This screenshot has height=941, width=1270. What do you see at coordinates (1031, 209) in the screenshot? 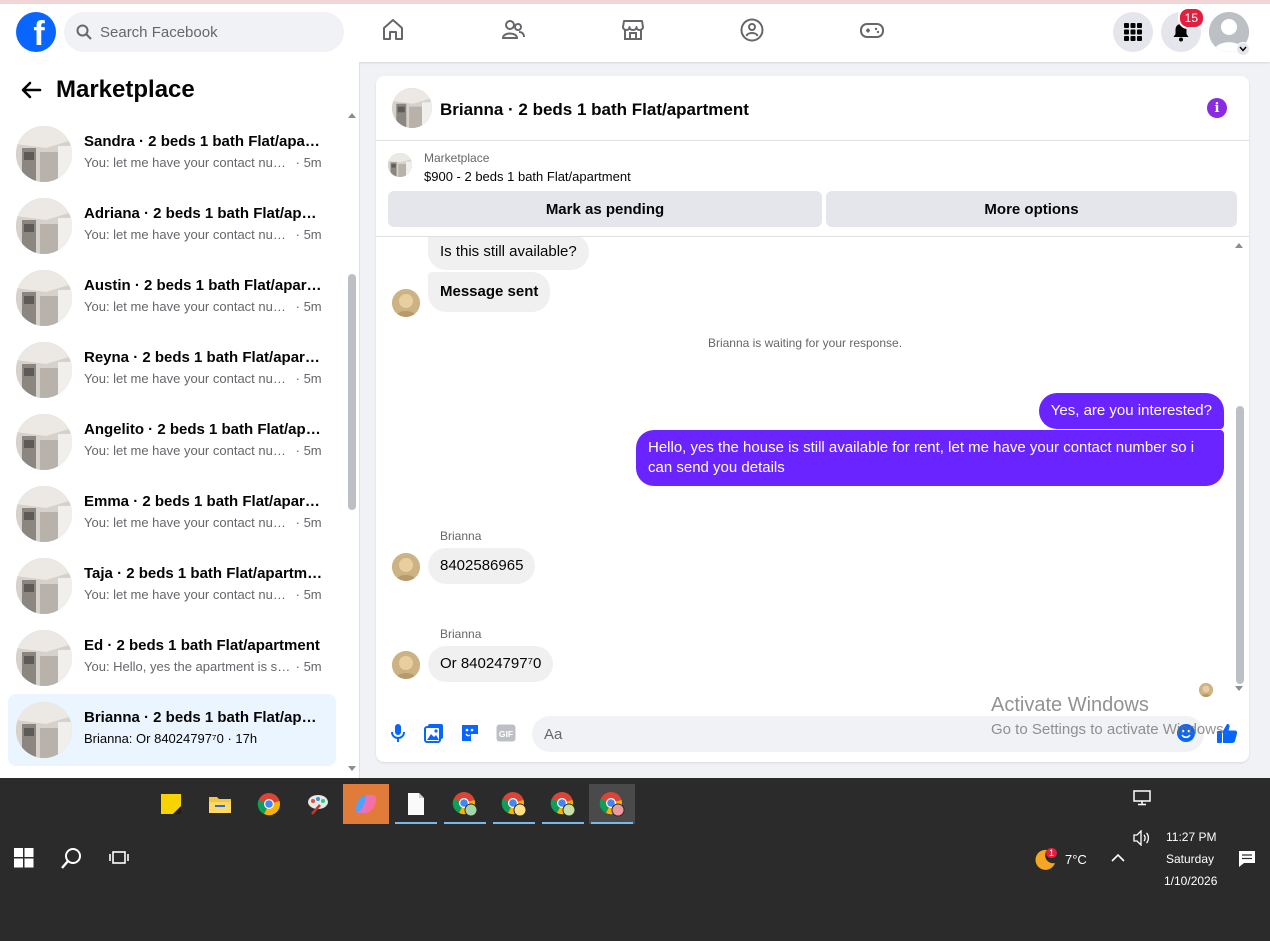
I see `more-options-button: More options` at bounding box center [1031, 209].